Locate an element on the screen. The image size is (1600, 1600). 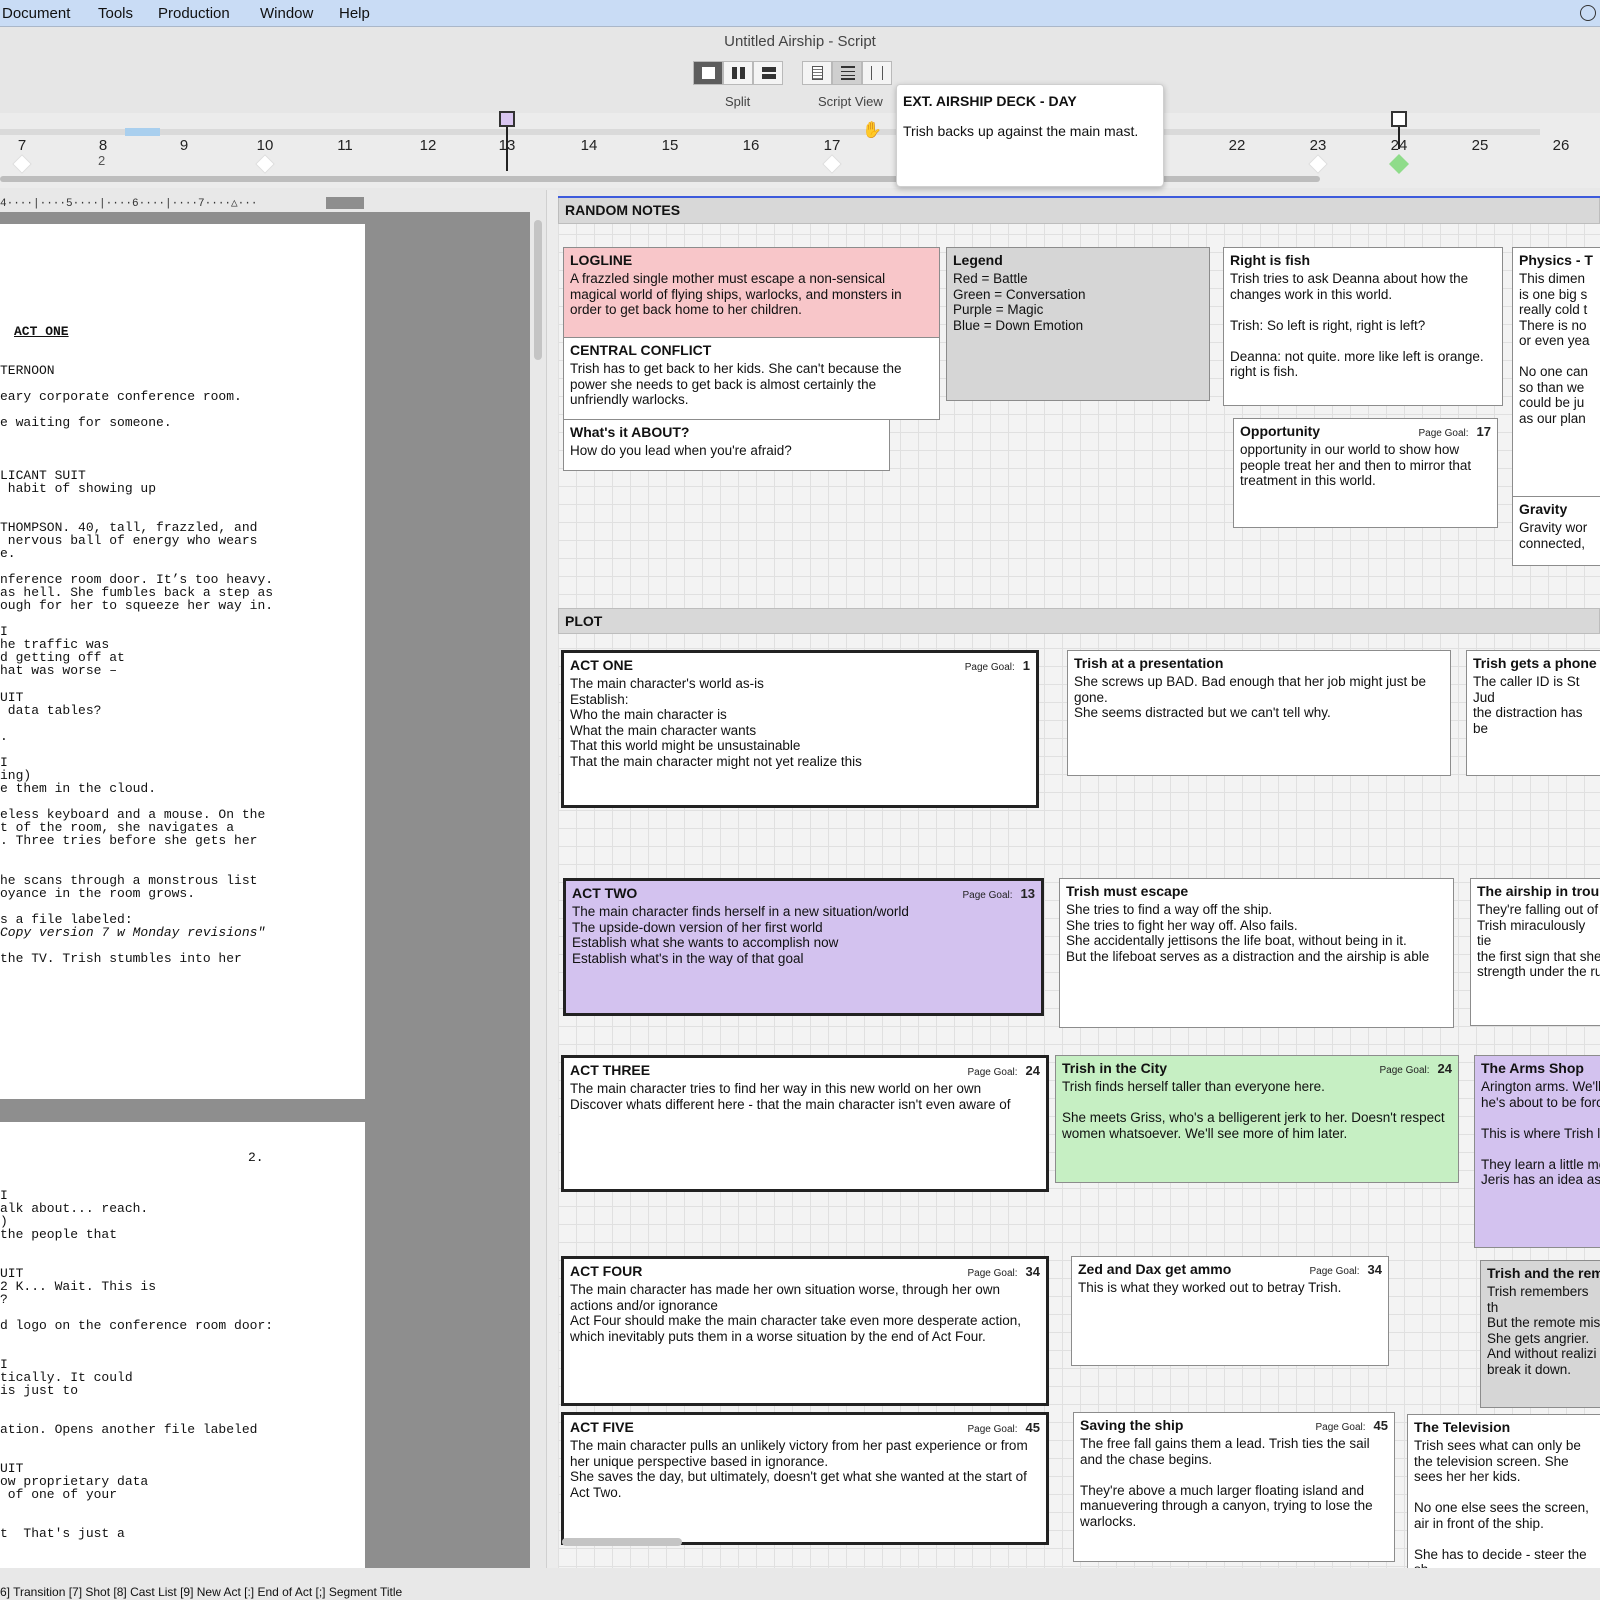
page-view-button is located at coordinates (817, 73).